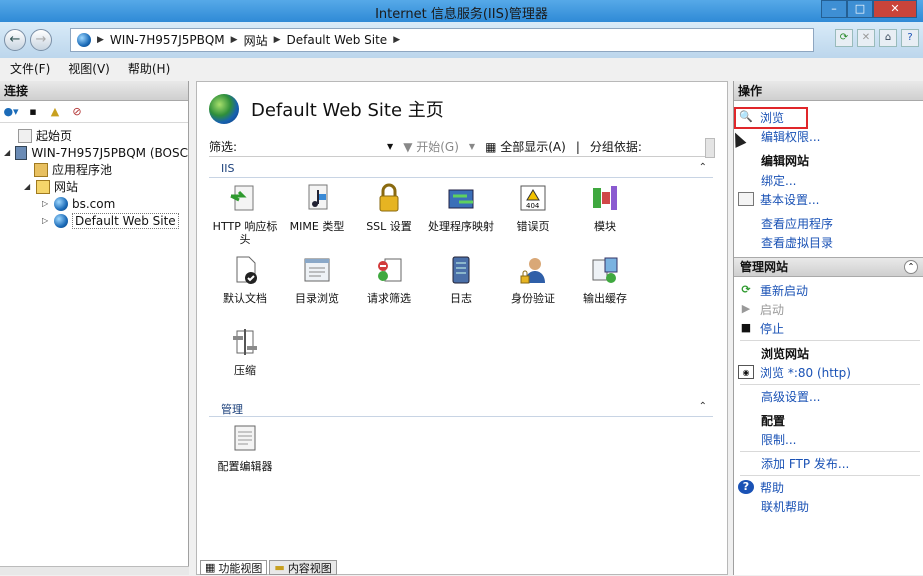 This screenshot has width=923, height=576. Describe the element at coordinates (94, 203) in the screenshot. I see `tree-item-bs-com: ▷ bs.com` at that location.